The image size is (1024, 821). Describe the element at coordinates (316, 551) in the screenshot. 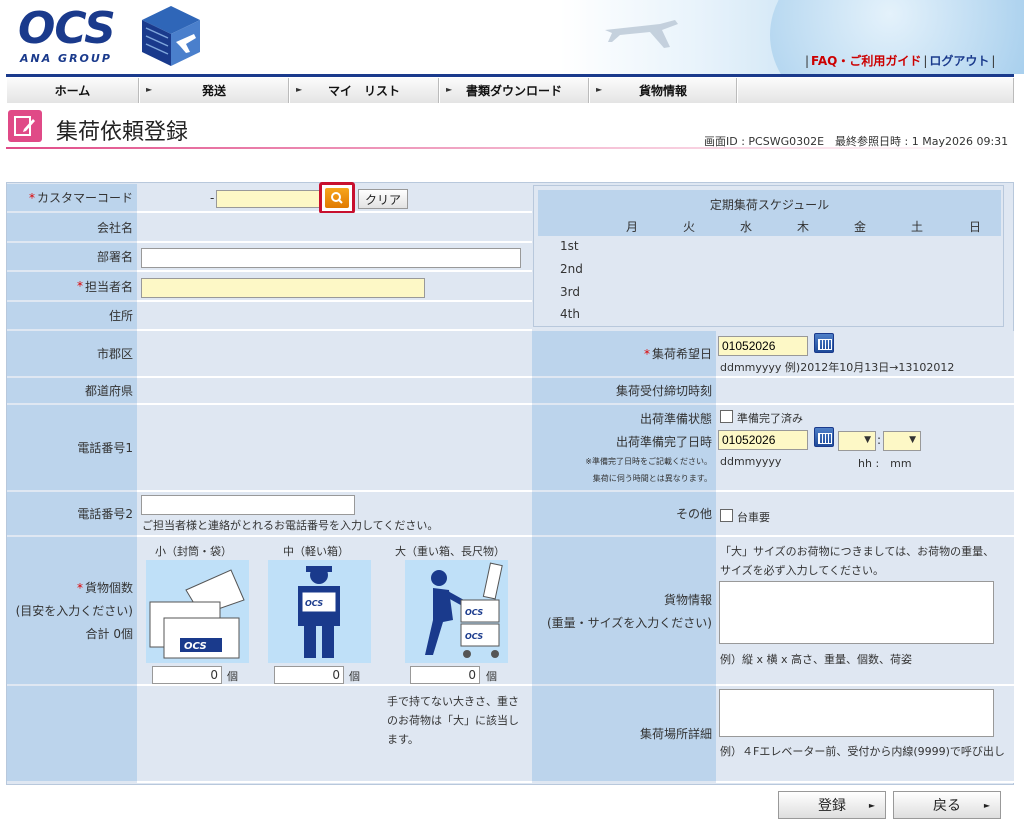

I see `medium-size-label: 中（軽い箱）` at that location.